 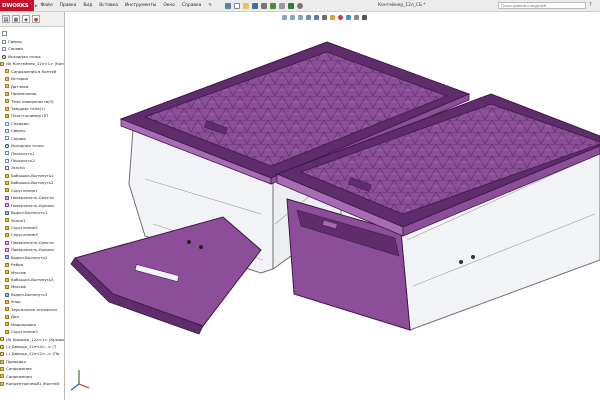 What do you see at coordinates (32, 160) in the screenshot?
I see `feature-tree-item: Плоскость2` at bounding box center [32, 160].